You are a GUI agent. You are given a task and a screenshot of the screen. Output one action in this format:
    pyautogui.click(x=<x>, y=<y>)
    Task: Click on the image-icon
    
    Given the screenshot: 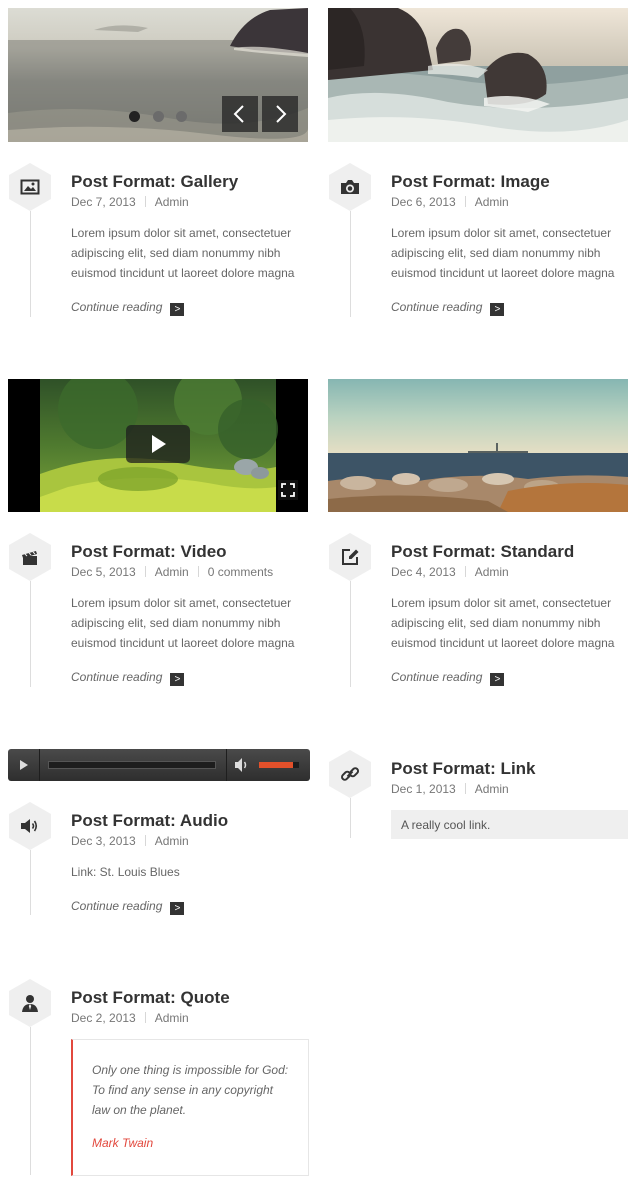 What is the action you would take?
    pyautogui.click(x=30, y=187)
    